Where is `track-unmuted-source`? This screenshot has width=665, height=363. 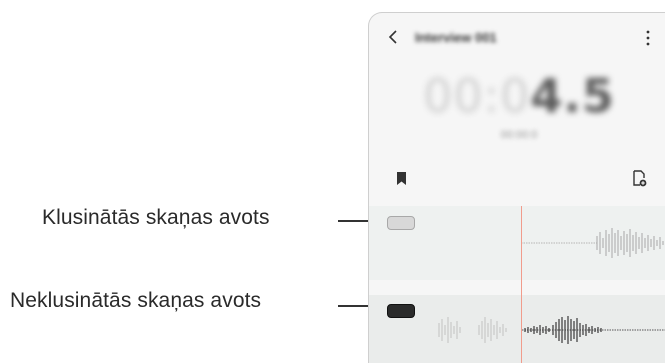 track-unmuted-source is located at coordinates (517, 329).